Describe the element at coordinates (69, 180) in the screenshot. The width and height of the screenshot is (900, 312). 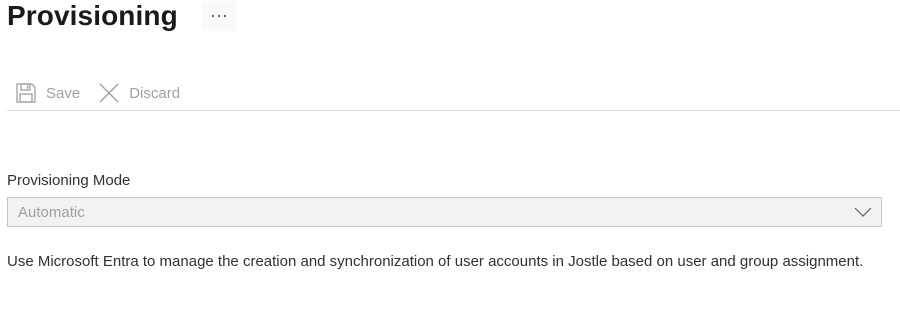
I see `provisioning-mode-label: Provisioning Mode` at that location.